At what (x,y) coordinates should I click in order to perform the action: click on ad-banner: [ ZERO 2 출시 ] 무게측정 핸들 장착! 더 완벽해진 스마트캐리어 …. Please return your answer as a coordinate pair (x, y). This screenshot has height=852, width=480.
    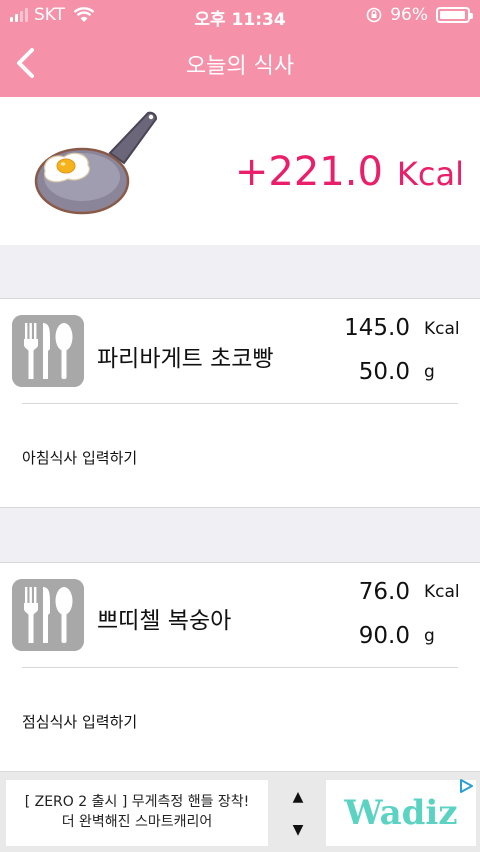
    Looking at the image, I should click on (240, 812).